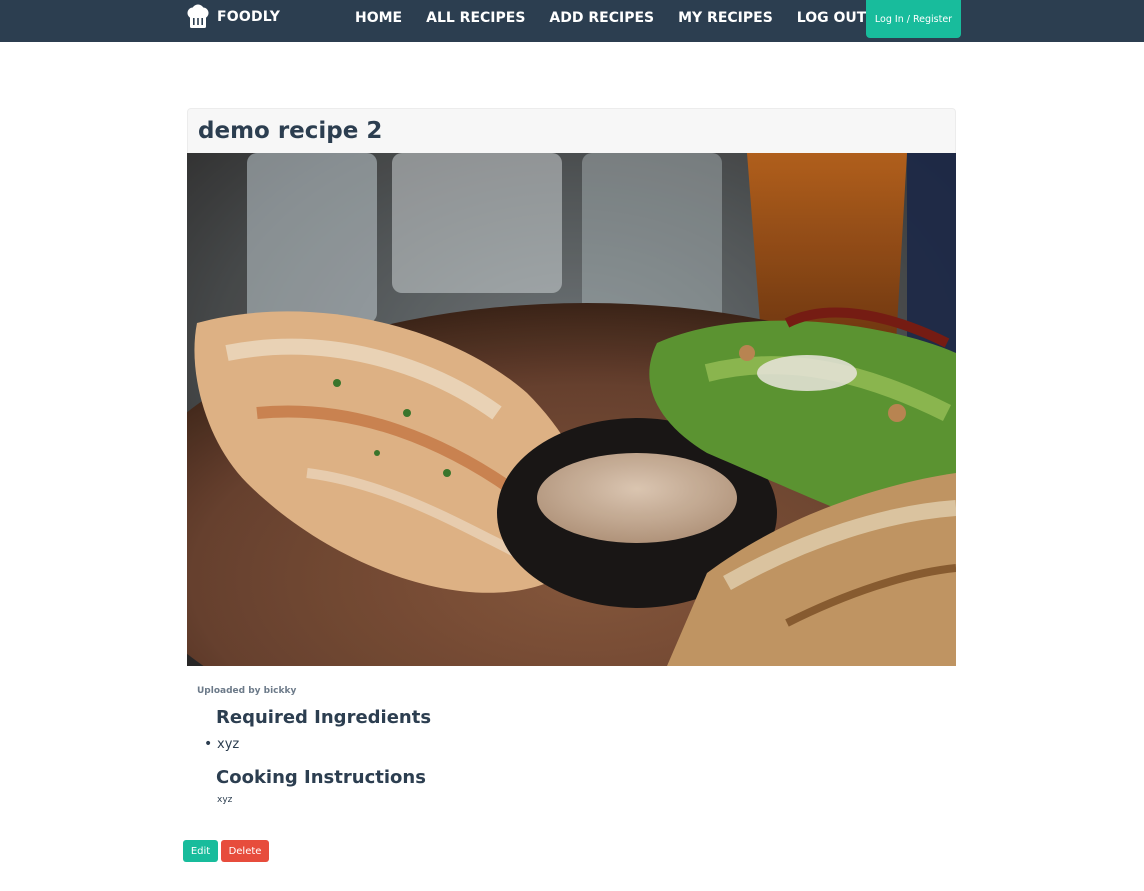 Image resolution: width=1144 pixels, height=891 pixels. What do you see at coordinates (247, 691) in the screenshot?
I see `uploaded-by-text: Uploaded by bickky` at bounding box center [247, 691].